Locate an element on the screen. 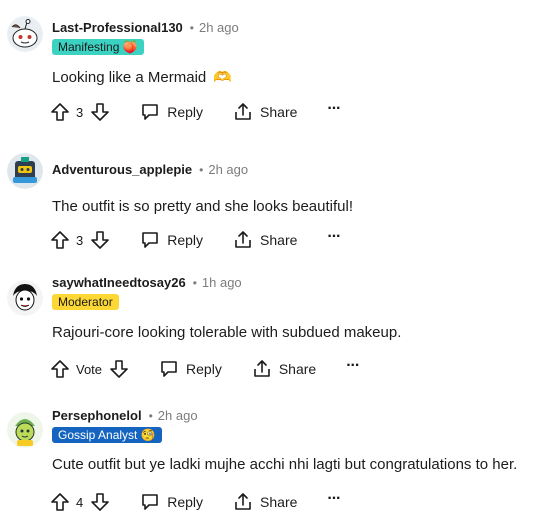 The image size is (547, 522). vote-label: Vote is located at coordinates (89, 369).